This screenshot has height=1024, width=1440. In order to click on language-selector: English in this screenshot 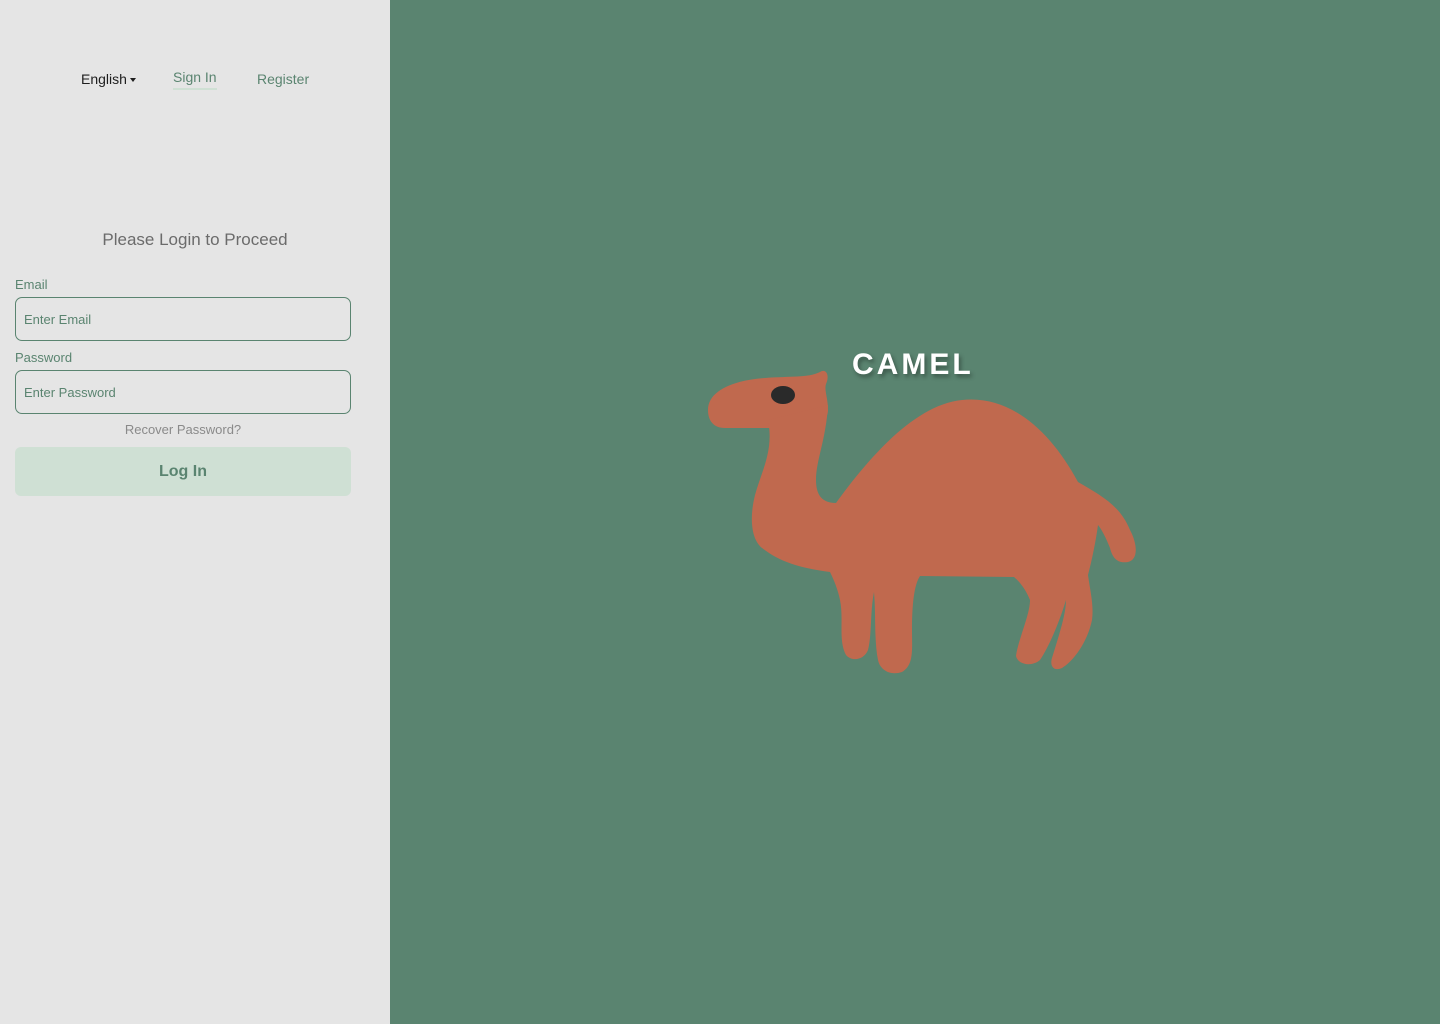, I will do `click(108, 79)`.